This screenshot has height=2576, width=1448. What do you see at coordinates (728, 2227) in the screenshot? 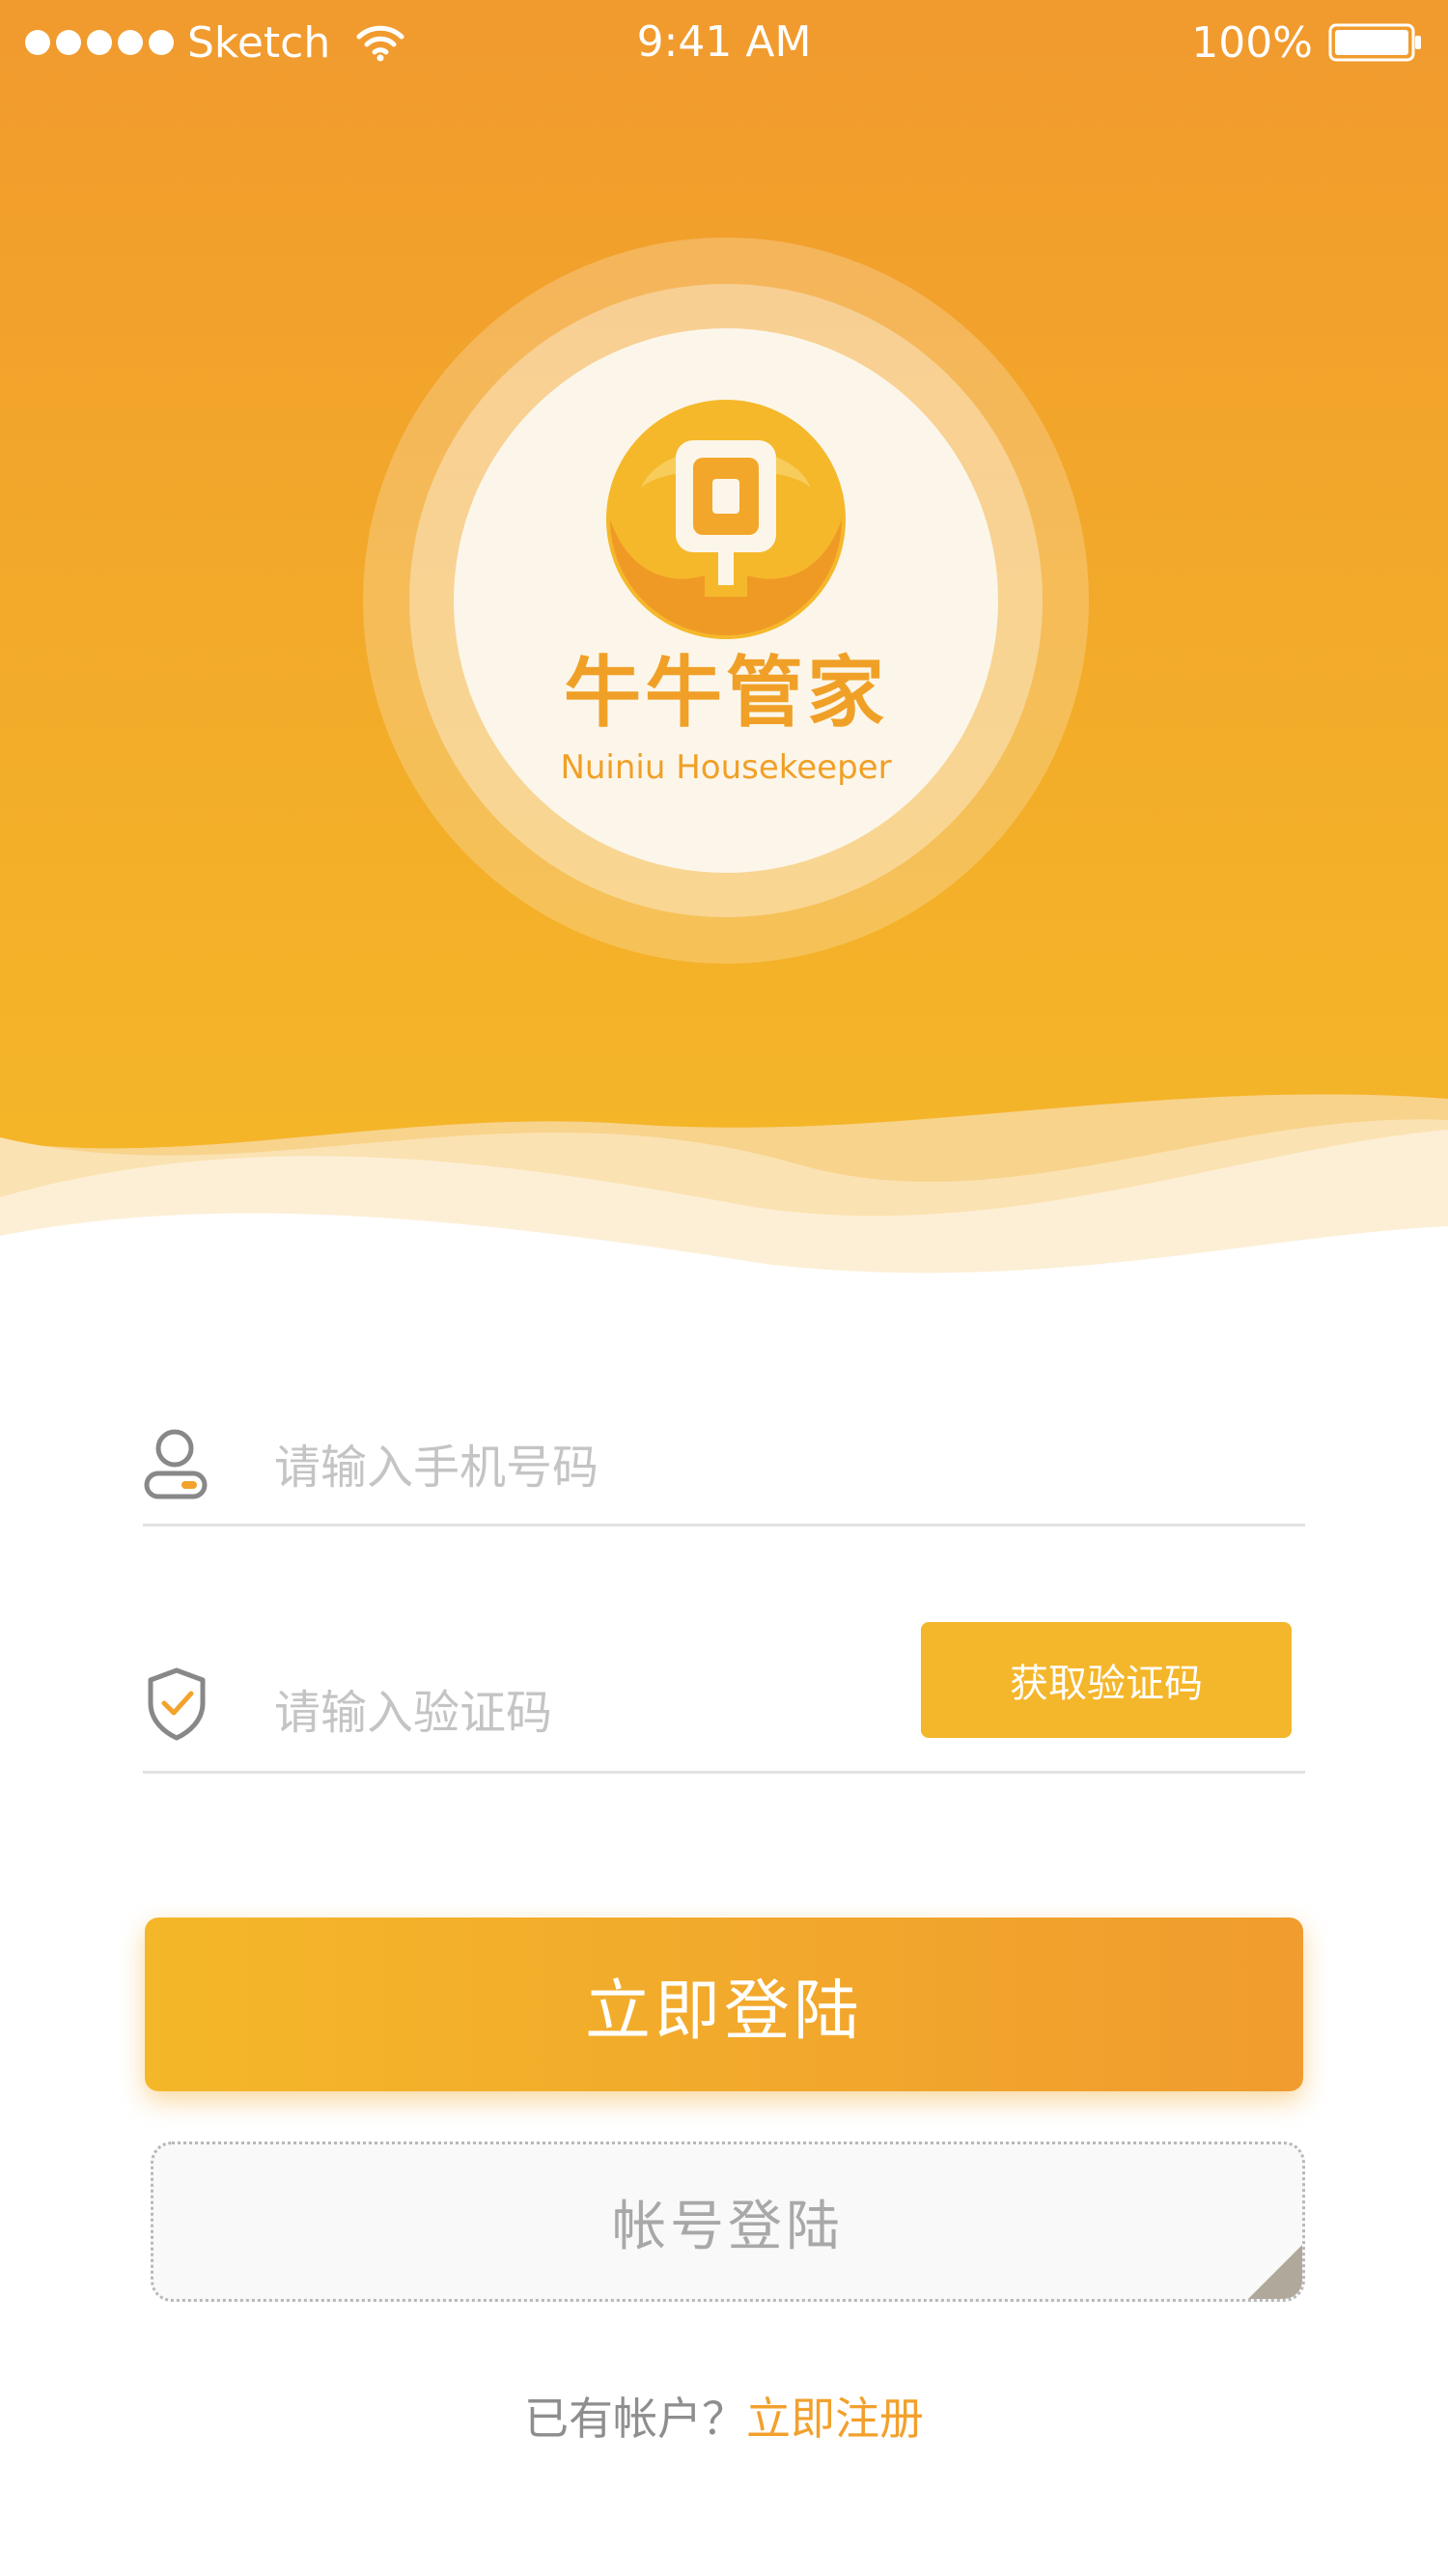
I see `account-login-label: 帐号登陆` at bounding box center [728, 2227].